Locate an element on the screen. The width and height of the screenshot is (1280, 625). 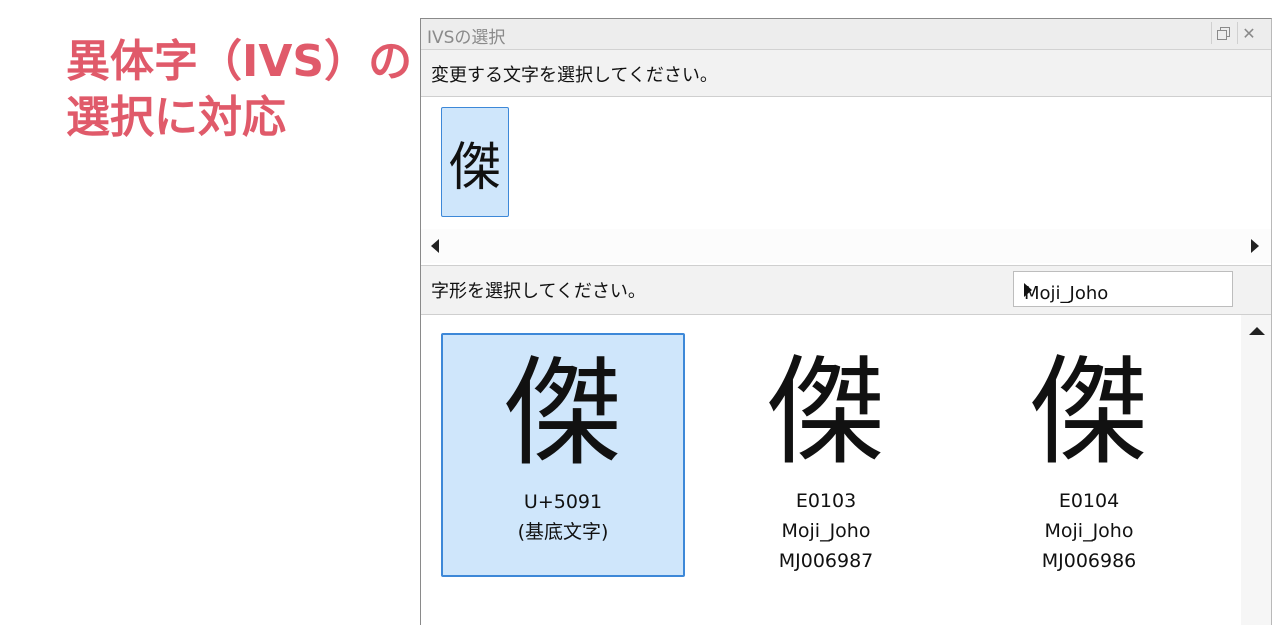
glyph-note: (基底文字) is located at coordinates (563, 532).